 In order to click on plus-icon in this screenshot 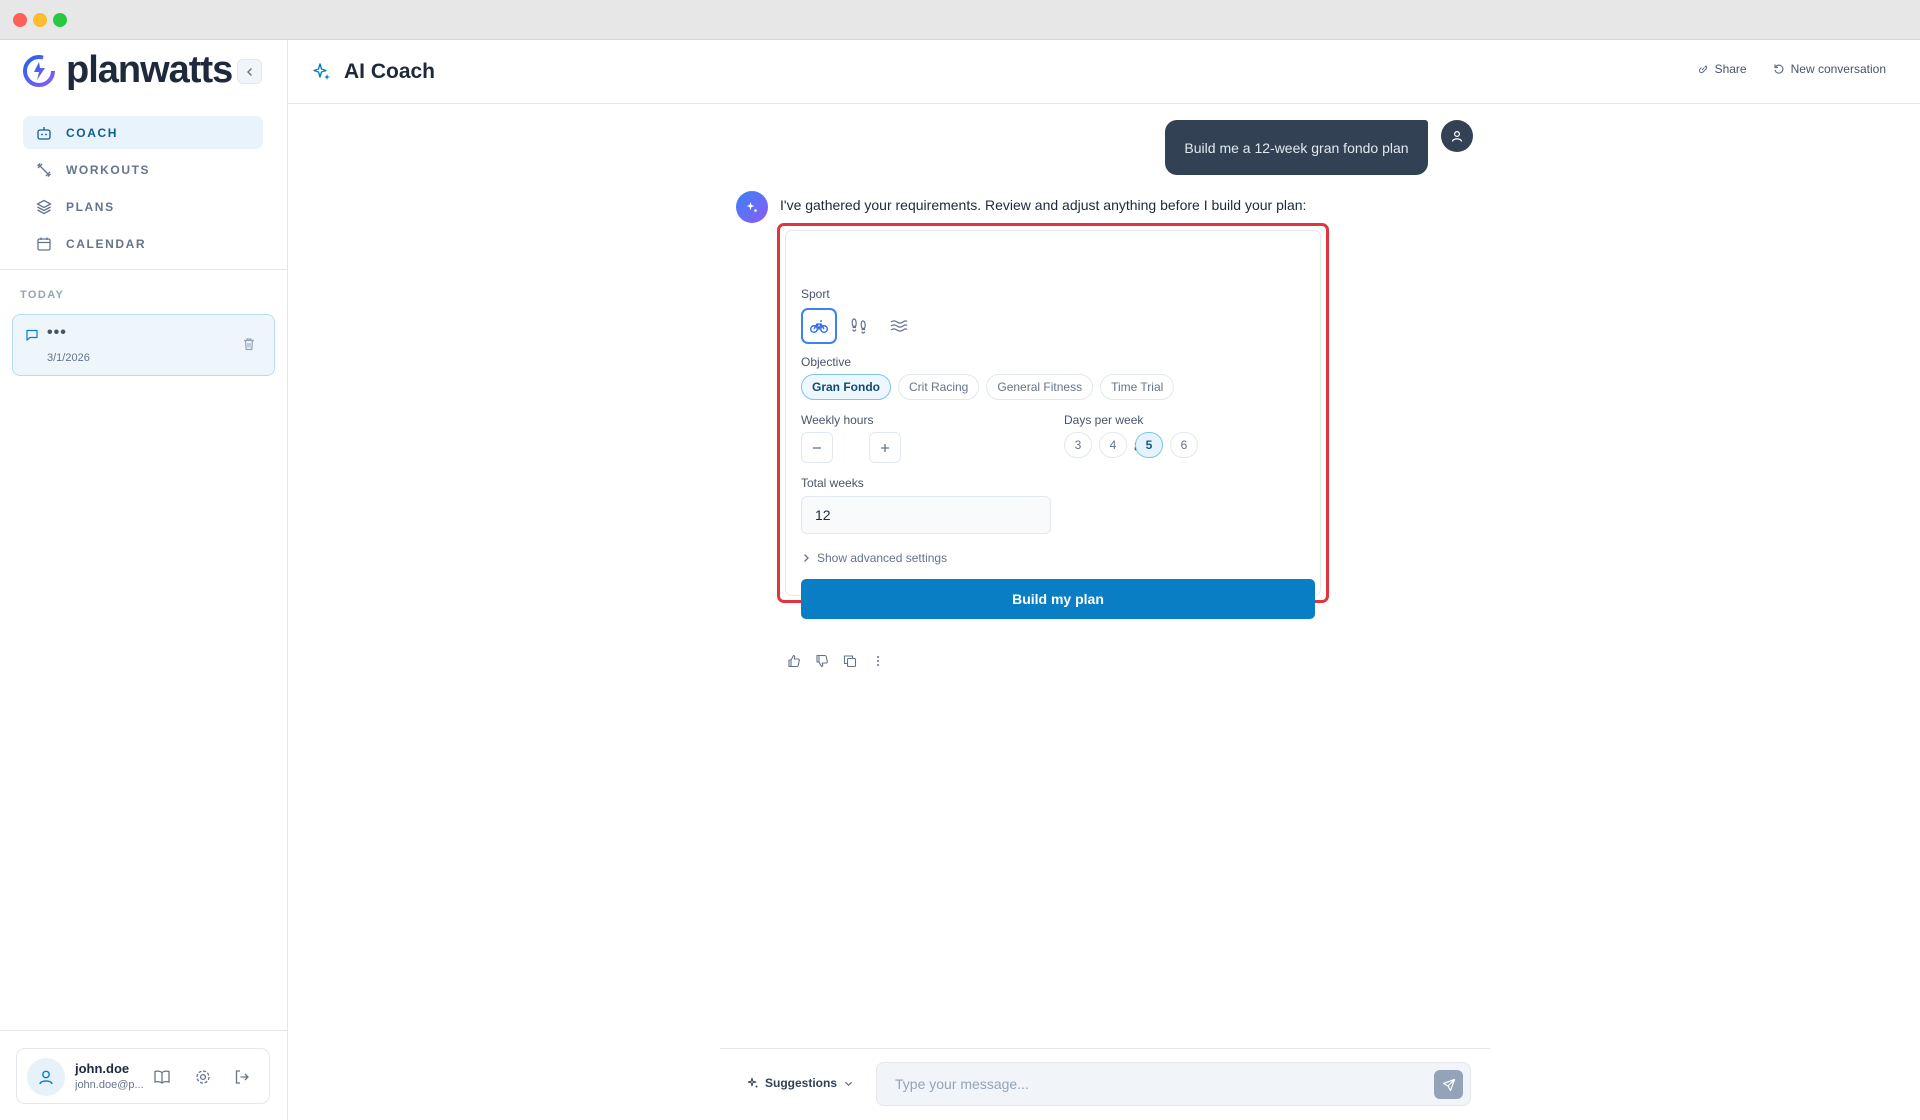, I will do `click(885, 447)`.